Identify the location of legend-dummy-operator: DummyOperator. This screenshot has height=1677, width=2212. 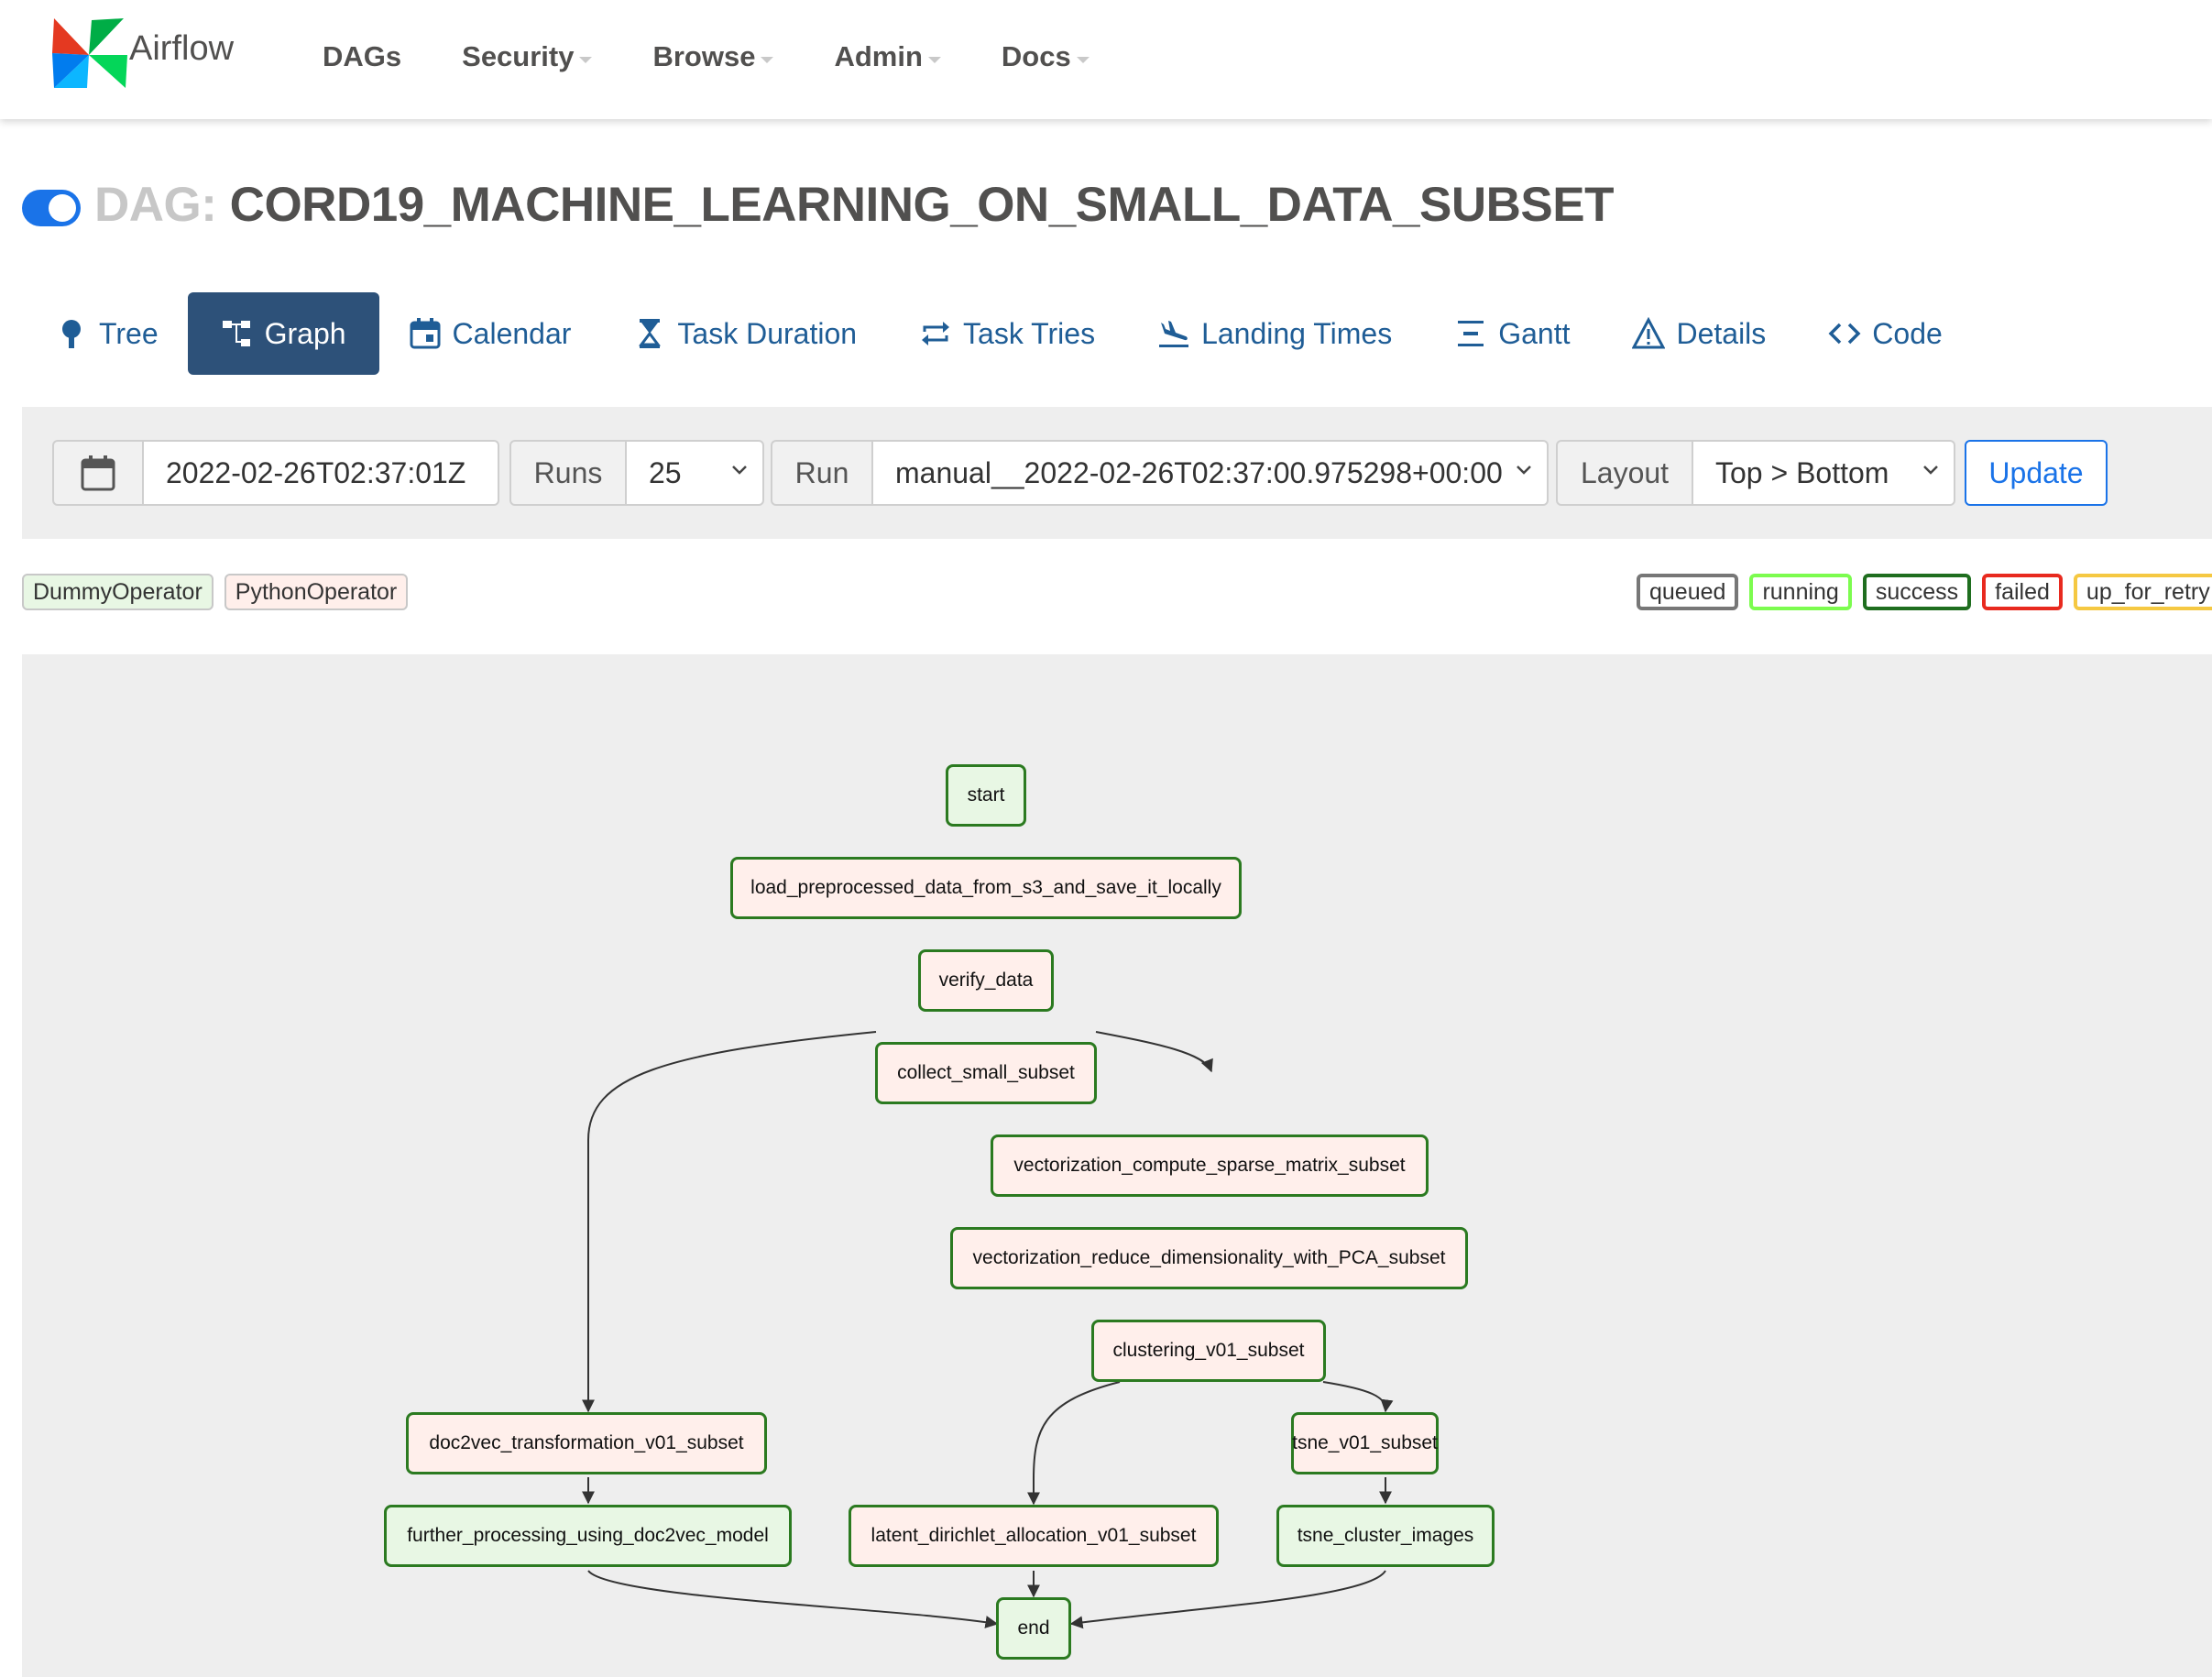
(118, 592).